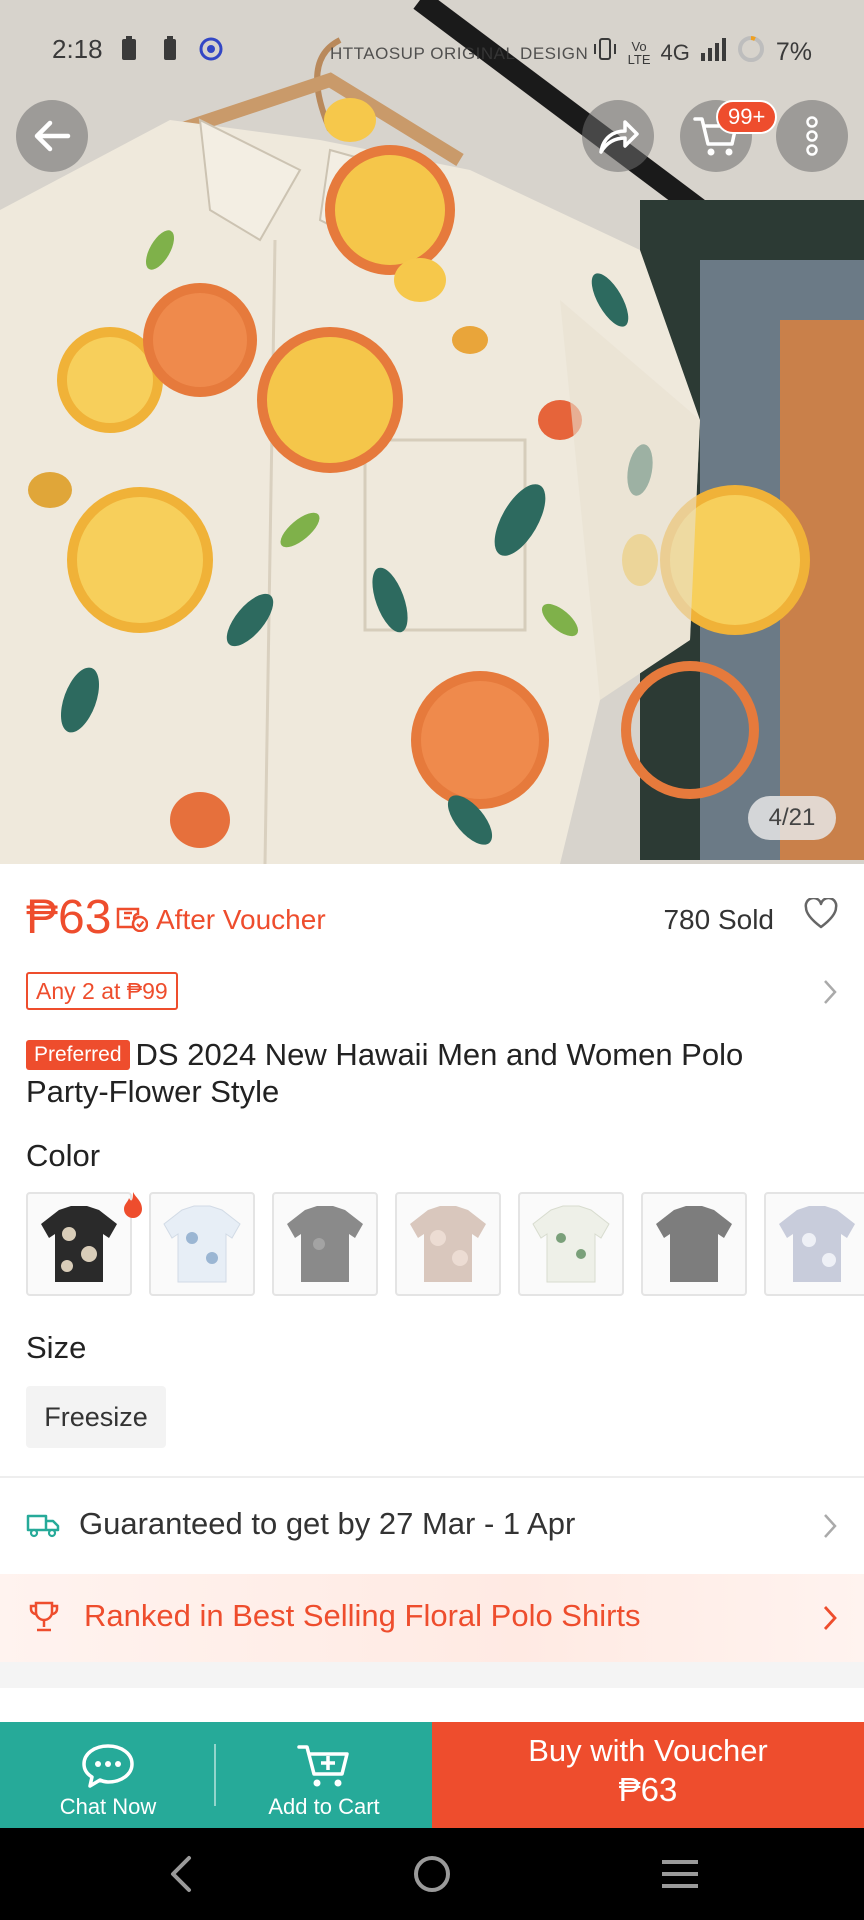  Describe the element at coordinates (648, 1789) in the screenshot. I see `buy-price: ₱63` at that location.